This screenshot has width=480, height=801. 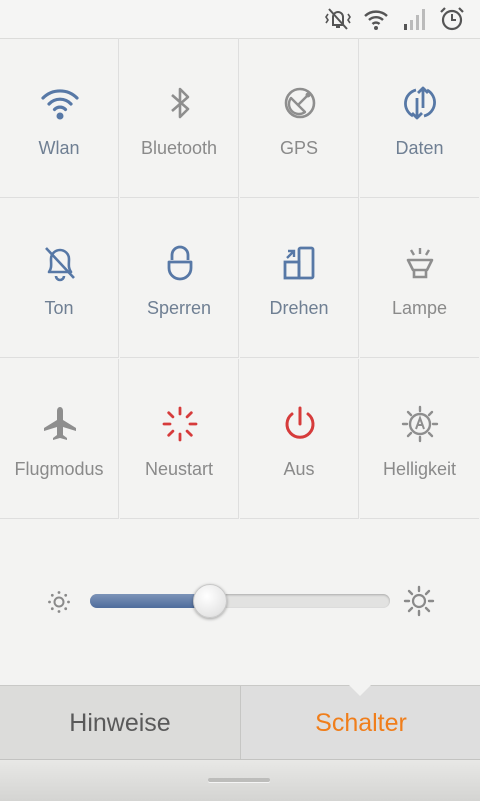 I want to click on toggle-daten: Daten, so click(x=419, y=118).